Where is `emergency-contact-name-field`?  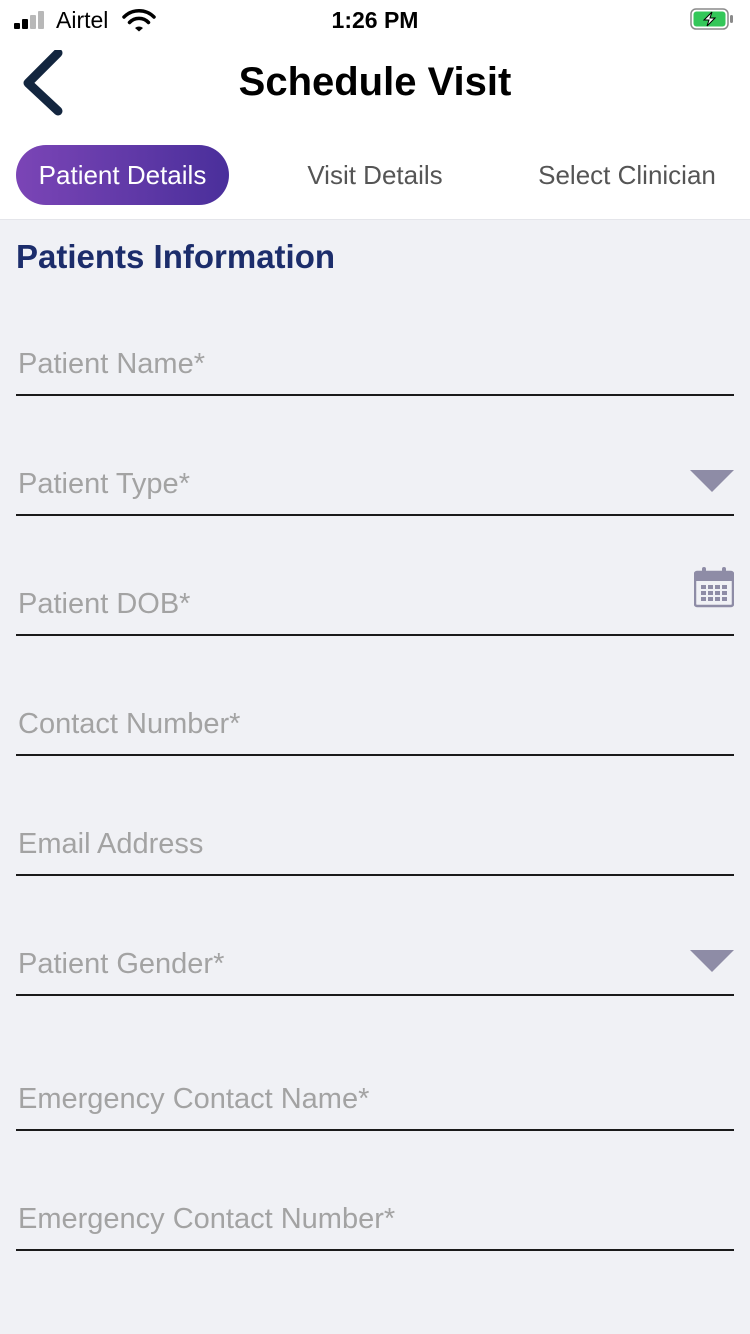 emergency-contact-name-field is located at coordinates (375, 1101).